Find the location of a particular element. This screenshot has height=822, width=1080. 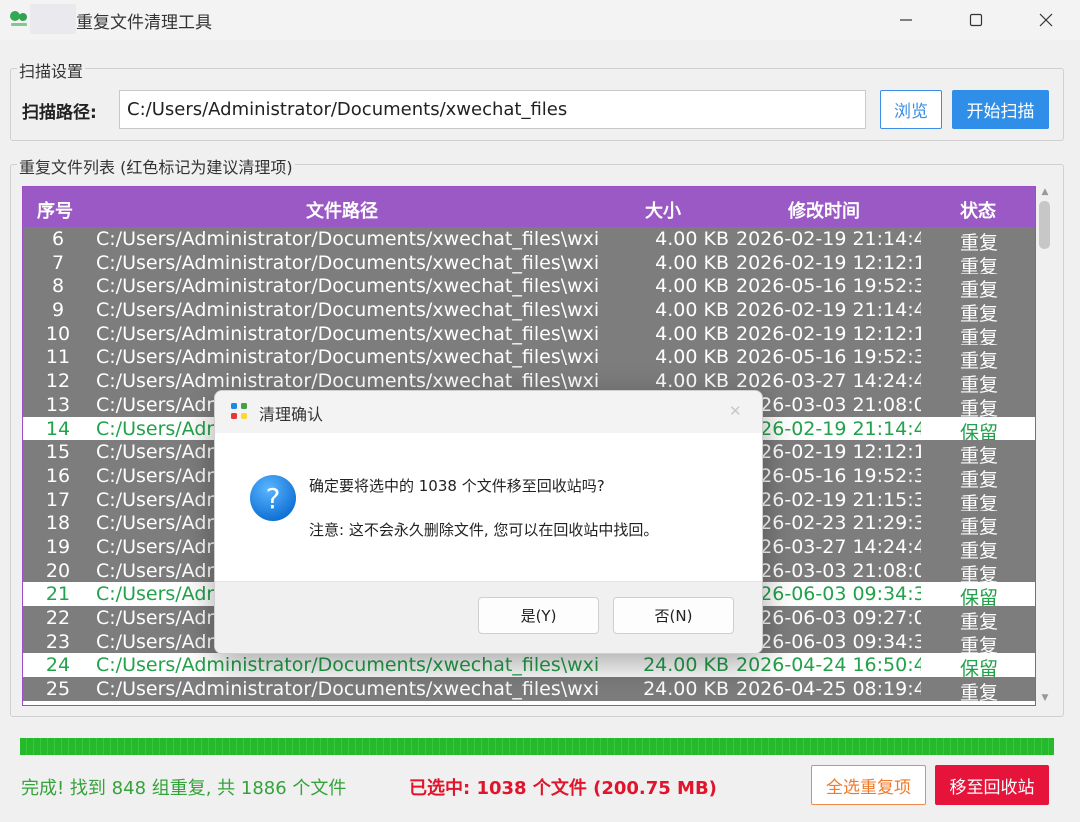

dialog-note: 注意: 这不会永久删除文件, 您可以在回收站中找回。 is located at coordinates (484, 530).